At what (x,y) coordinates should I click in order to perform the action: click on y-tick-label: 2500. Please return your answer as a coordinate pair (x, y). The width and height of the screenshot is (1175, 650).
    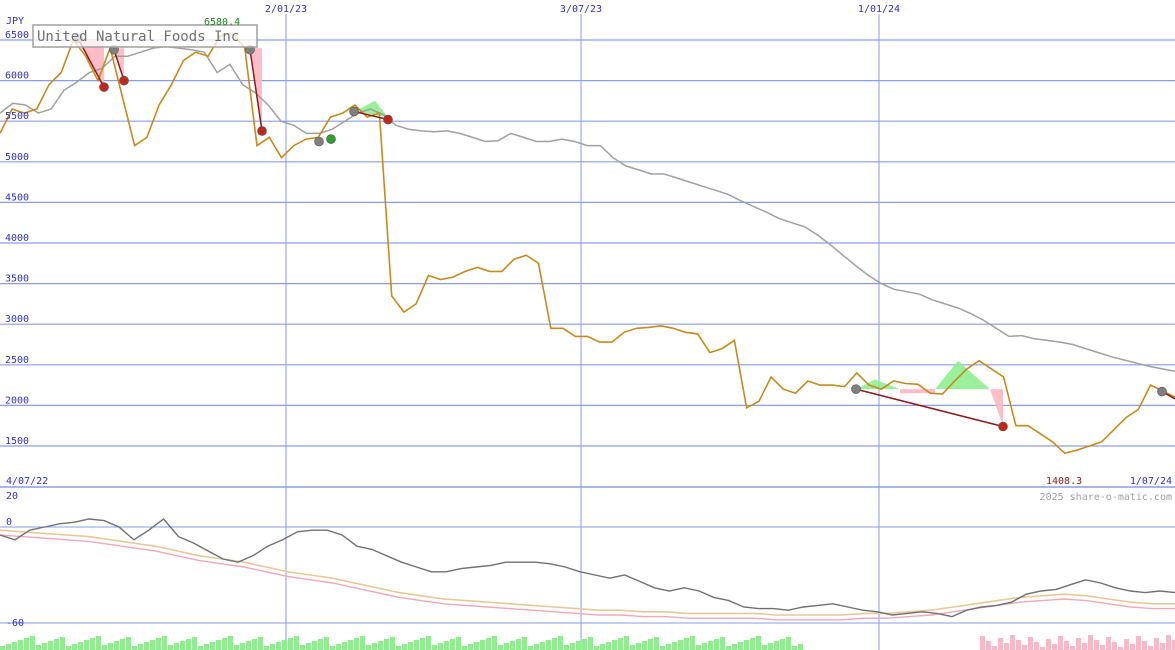
    Looking at the image, I should click on (17, 360).